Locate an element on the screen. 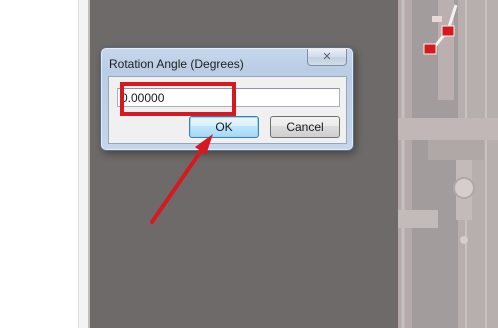 This screenshot has width=498, height=328. angle-input is located at coordinates (228, 97).